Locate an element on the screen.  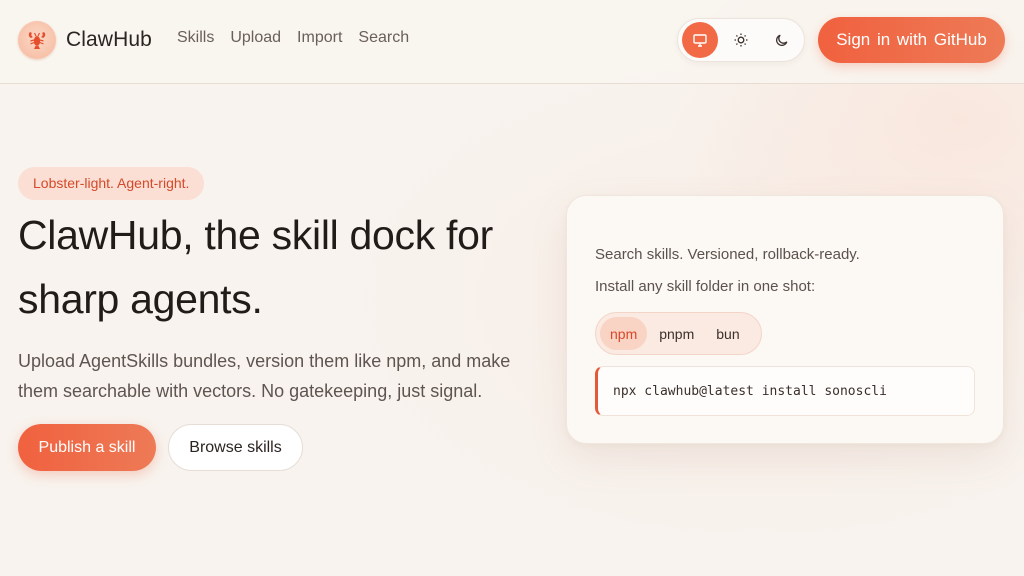
brand-link: ClawHub is located at coordinates (85, 40).